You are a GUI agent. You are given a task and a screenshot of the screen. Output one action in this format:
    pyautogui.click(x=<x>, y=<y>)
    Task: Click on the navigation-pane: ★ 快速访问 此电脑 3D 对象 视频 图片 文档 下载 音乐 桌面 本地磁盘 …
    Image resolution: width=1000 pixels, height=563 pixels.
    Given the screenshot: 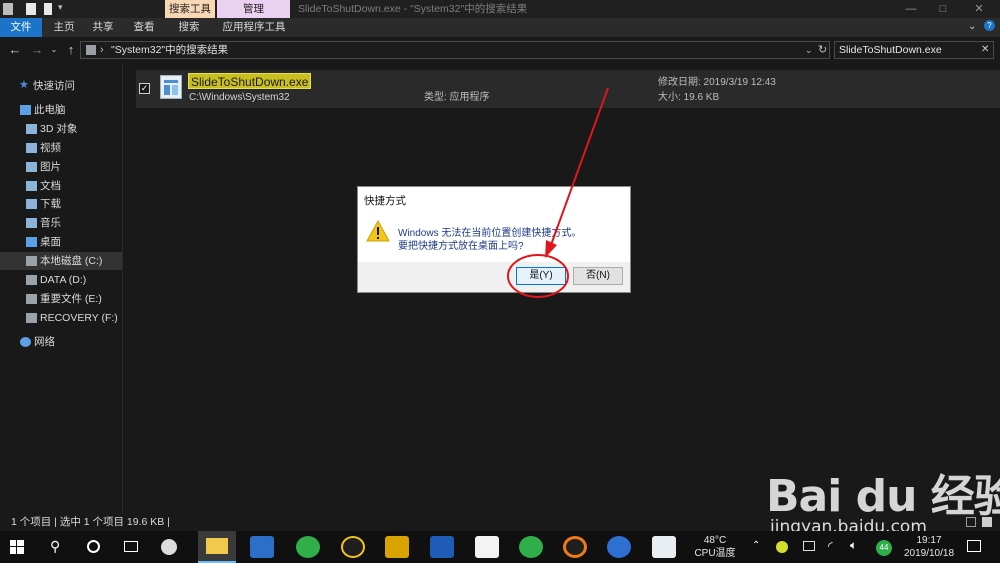 What is the action you would take?
    pyautogui.click(x=61, y=288)
    